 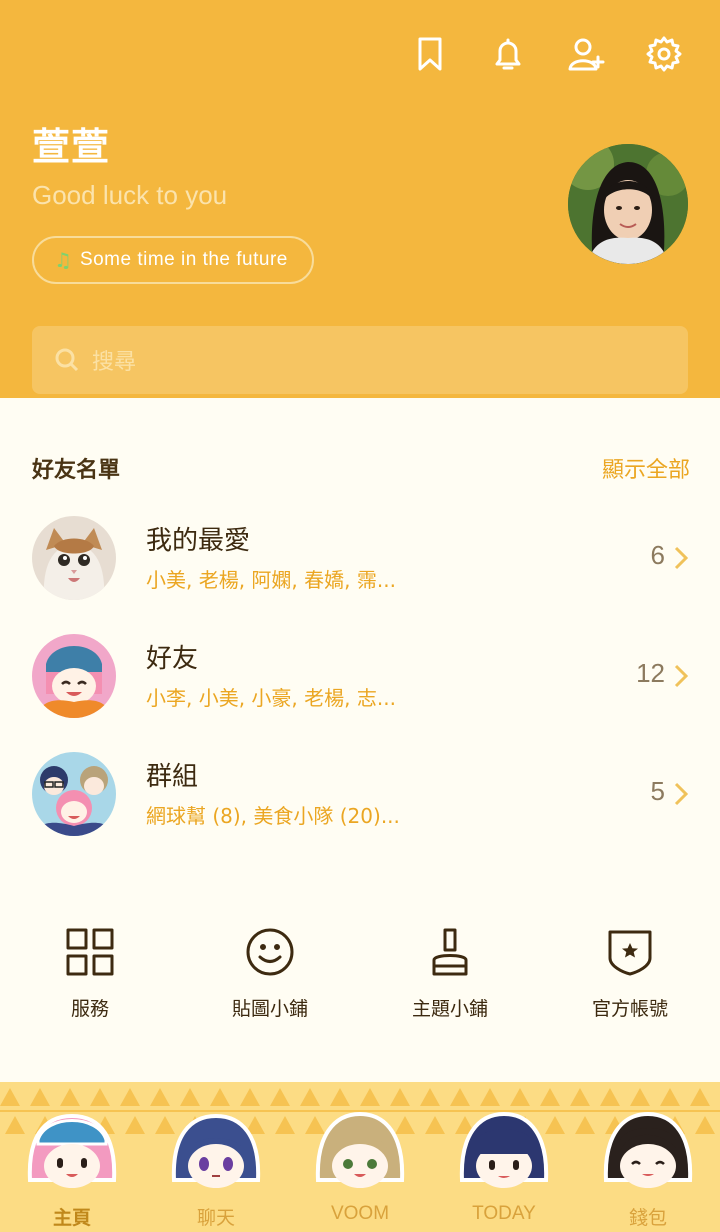 What do you see at coordinates (504, 1149) in the screenshot?
I see `today-character-icon` at bounding box center [504, 1149].